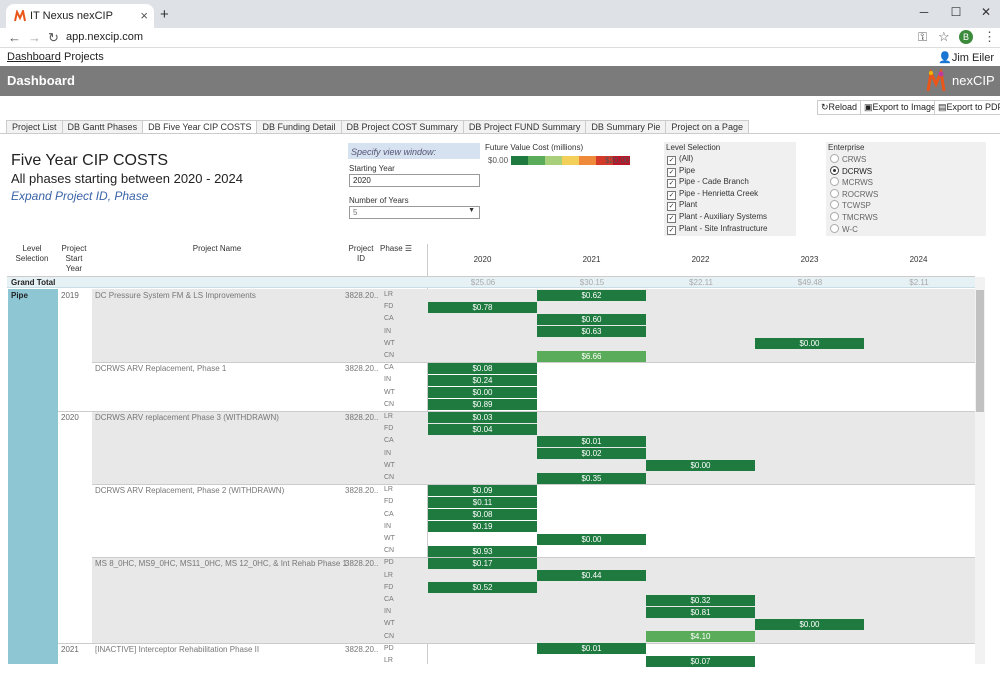 This screenshot has height=675, width=1000. What do you see at coordinates (591, 454) in the screenshot?
I see `cost-bar: $0.02` at bounding box center [591, 454].